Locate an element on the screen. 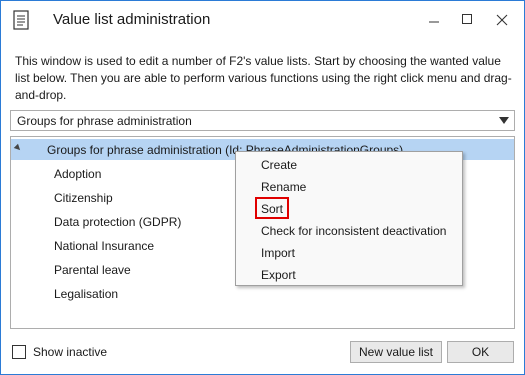 The height and width of the screenshot is (375, 525). tree-item-national-insurance: National Insurance is located at coordinates (104, 246).